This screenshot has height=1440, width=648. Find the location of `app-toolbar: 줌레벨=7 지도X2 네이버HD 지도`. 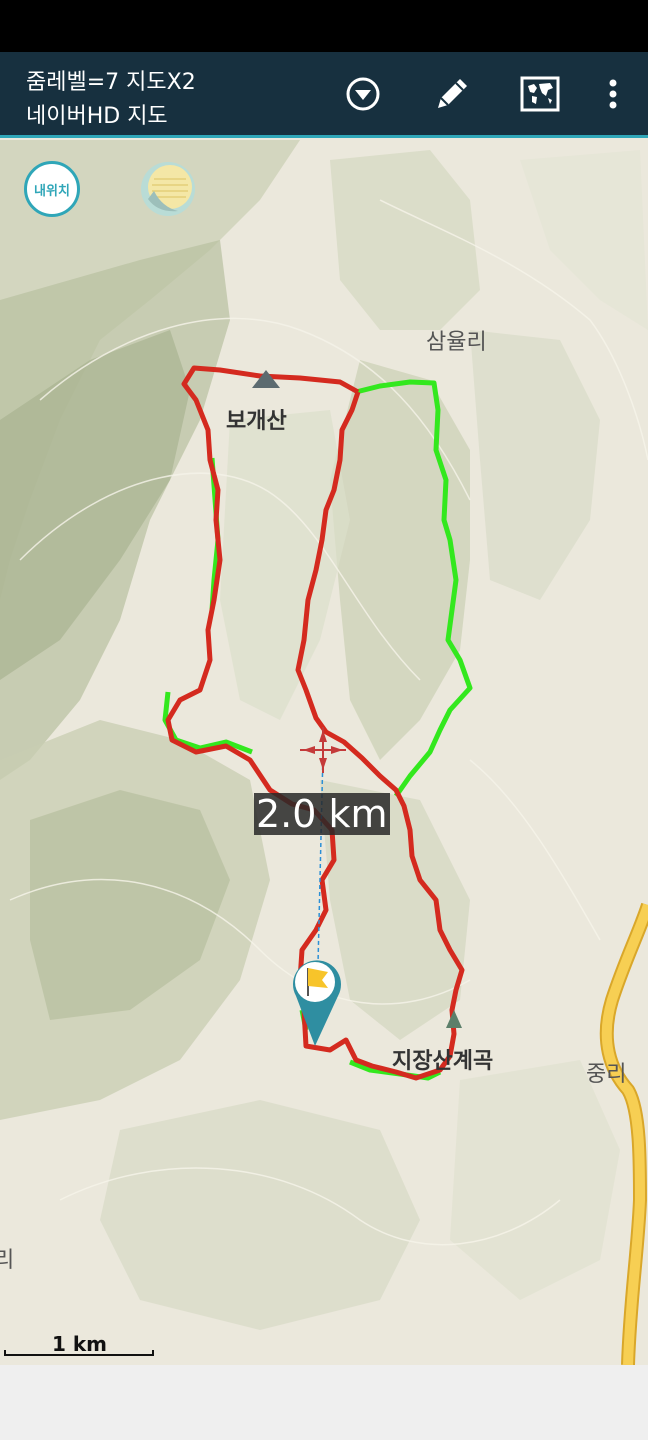

app-toolbar: 줌레벨=7 지도X2 네이버HD 지도 is located at coordinates (324, 95).